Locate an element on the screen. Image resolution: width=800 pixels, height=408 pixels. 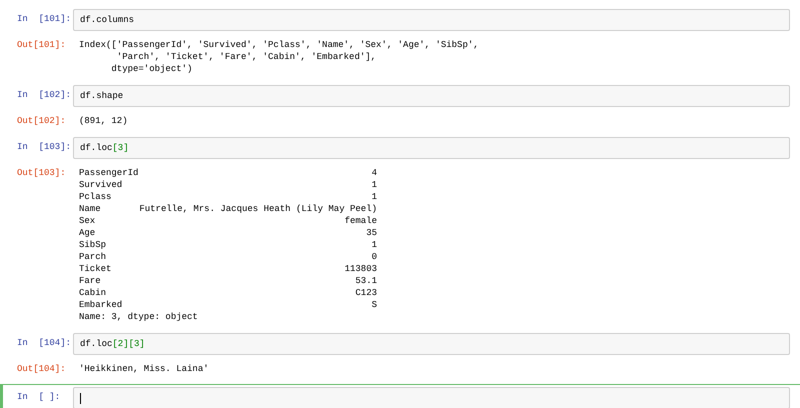
output-text: Index(['PassengerId', 'Survived', 'Pclass', 'Name', 'Sex', 'Age', 'SibSp', 'Parch', 'Ticket', 'Fare', 'Cabin', 'Embarked'], dtype='object') is located at coordinates (278, 57).